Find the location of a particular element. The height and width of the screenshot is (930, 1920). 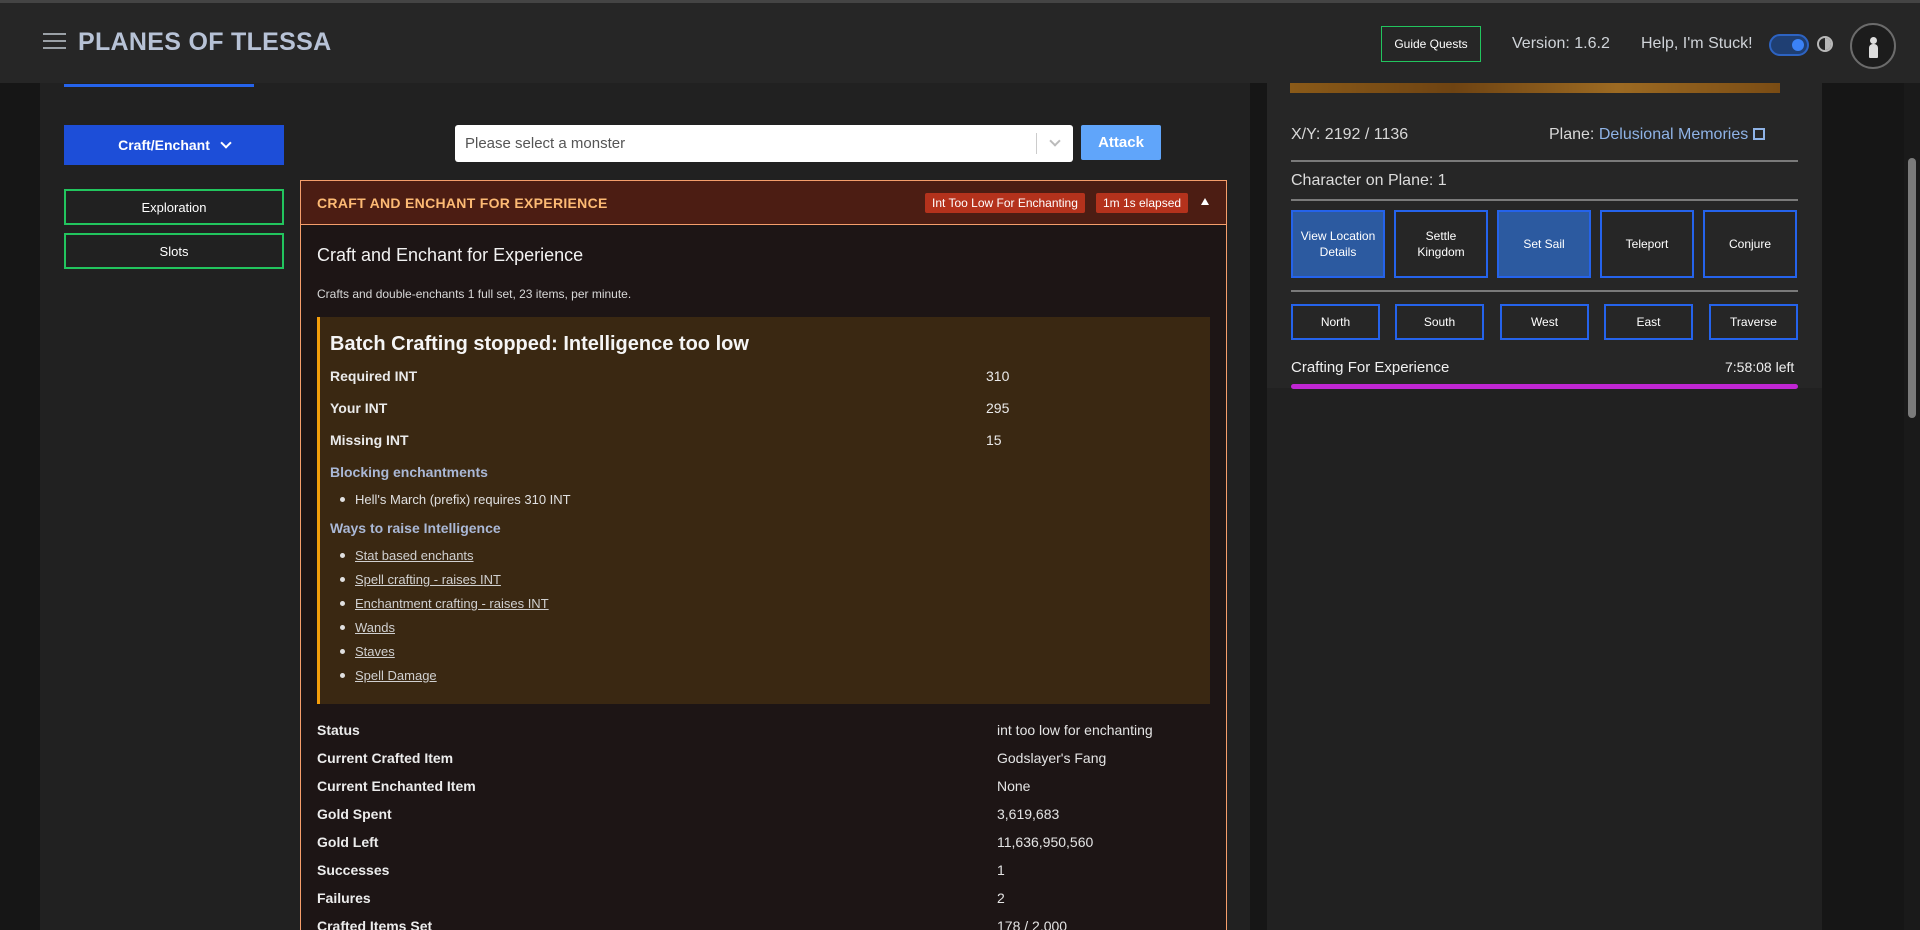

stat-label: Current Crafted Item is located at coordinates (385, 758).